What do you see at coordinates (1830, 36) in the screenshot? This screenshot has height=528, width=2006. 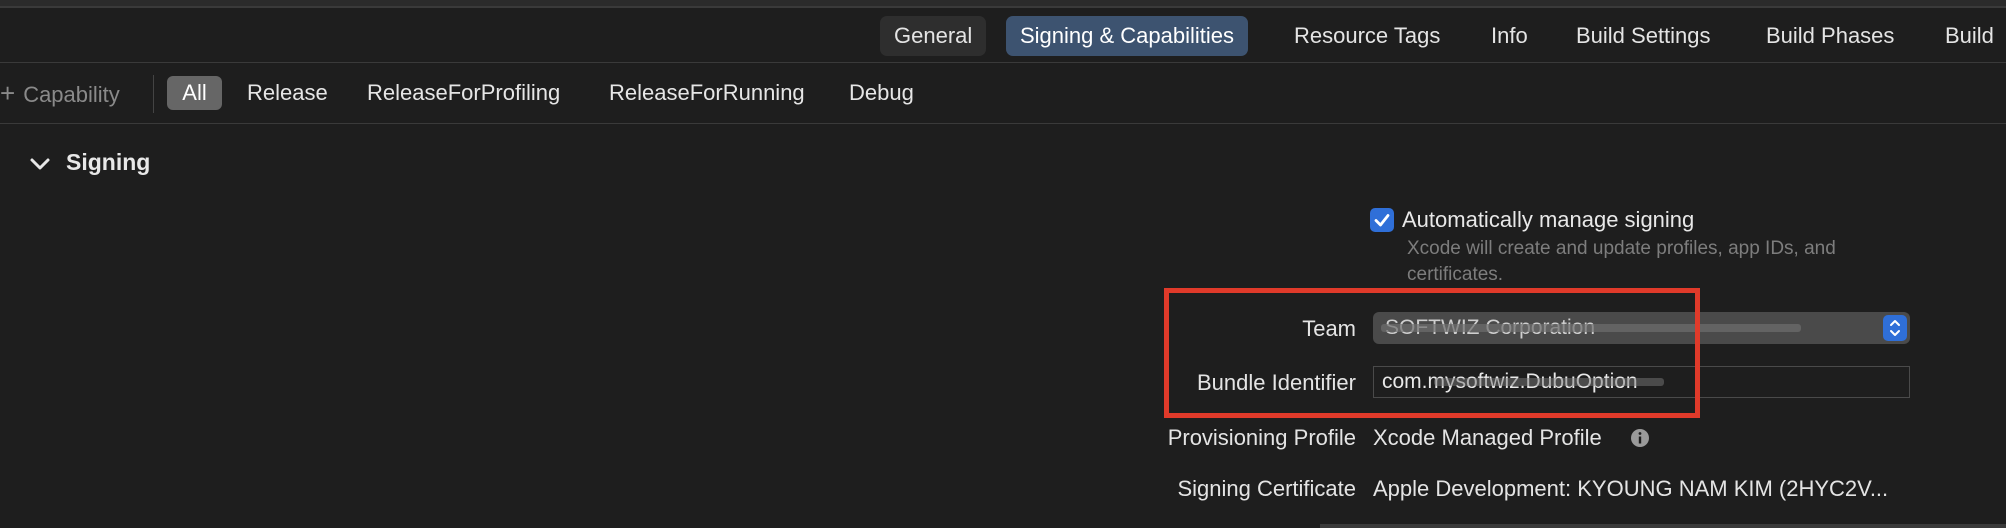 I see `tab-build-phases: Build Phases` at bounding box center [1830, 36].